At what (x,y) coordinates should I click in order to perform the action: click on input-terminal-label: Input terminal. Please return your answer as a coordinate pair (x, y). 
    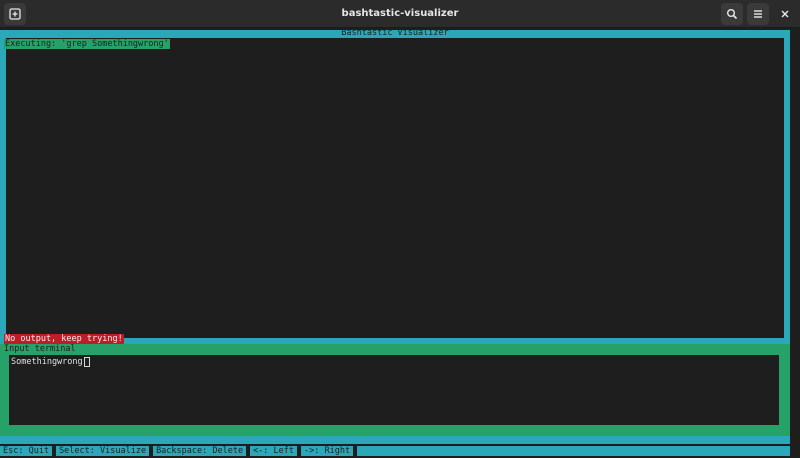
    Looking at the image, I should click on (40, 349).